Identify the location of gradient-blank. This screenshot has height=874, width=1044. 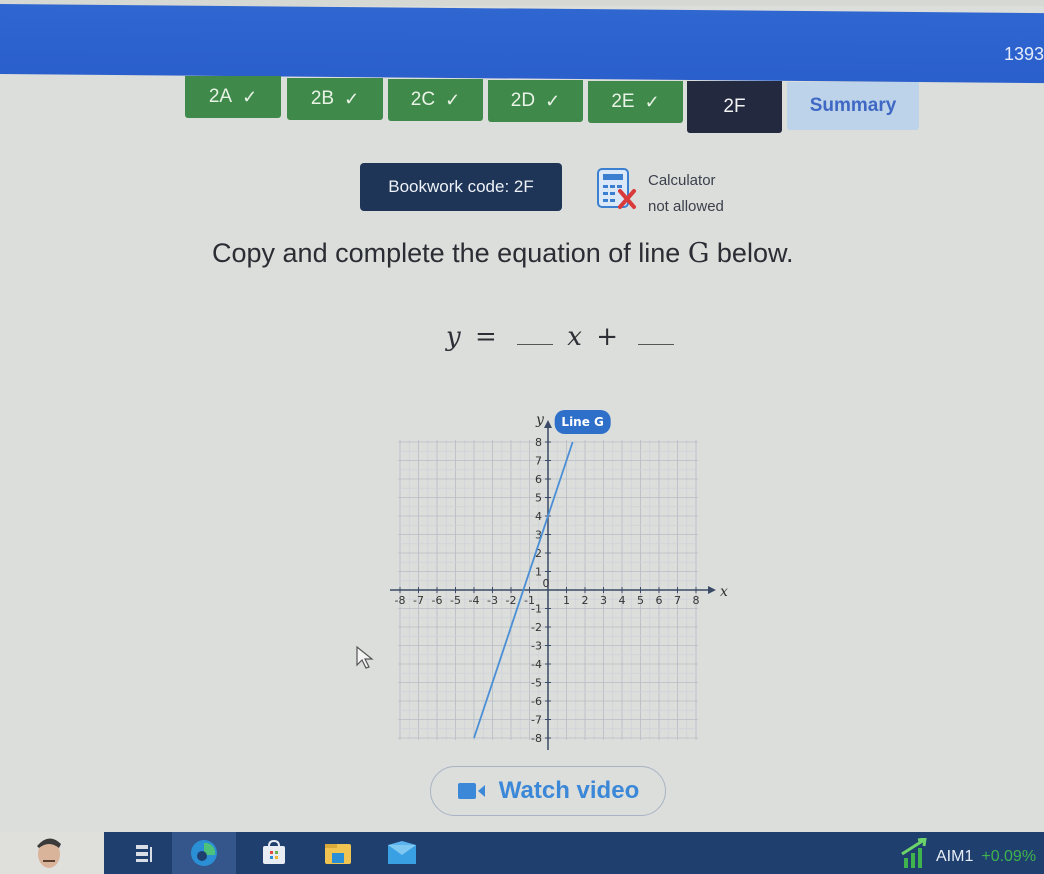
(535, 333).